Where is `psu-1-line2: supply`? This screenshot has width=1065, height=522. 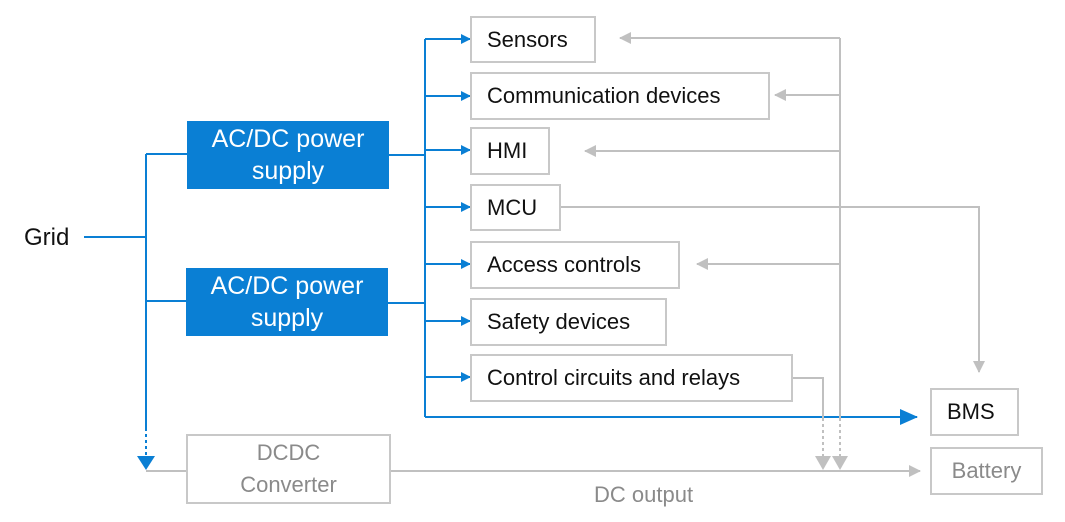 psu-1-line2: supply is located at coordinates (288, 171).